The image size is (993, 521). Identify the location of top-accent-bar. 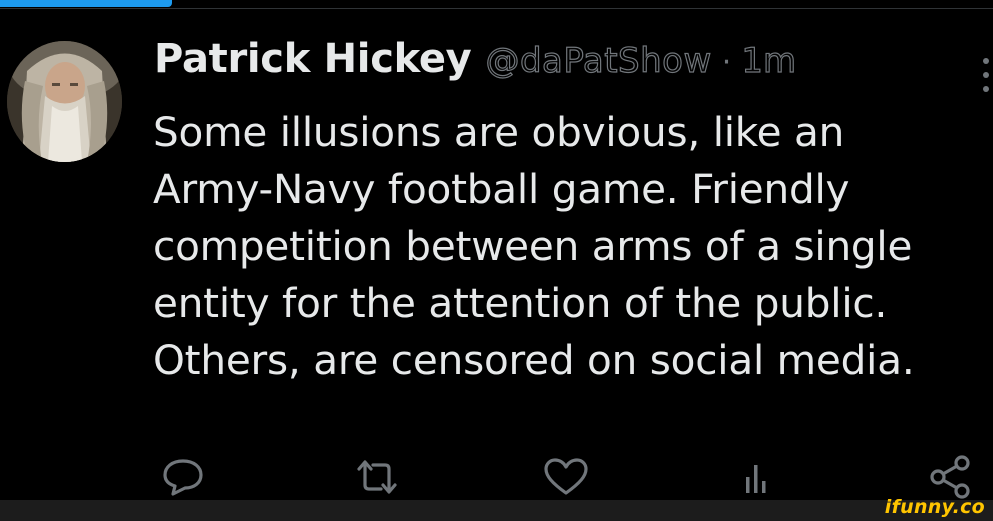
(86, 3).